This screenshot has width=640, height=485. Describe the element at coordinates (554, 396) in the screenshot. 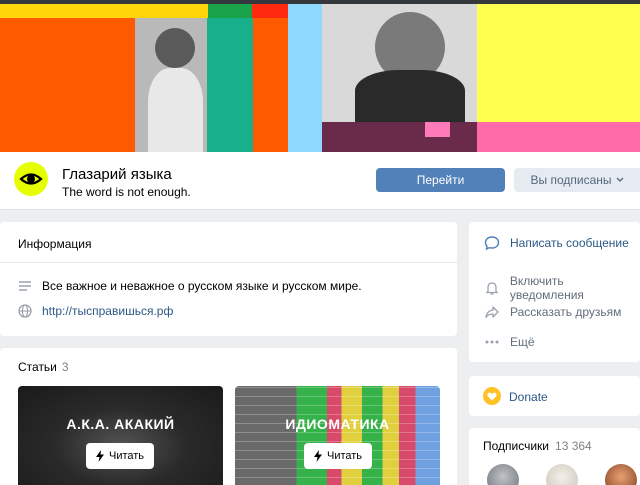

I see `donate-card: Donate` at that location.